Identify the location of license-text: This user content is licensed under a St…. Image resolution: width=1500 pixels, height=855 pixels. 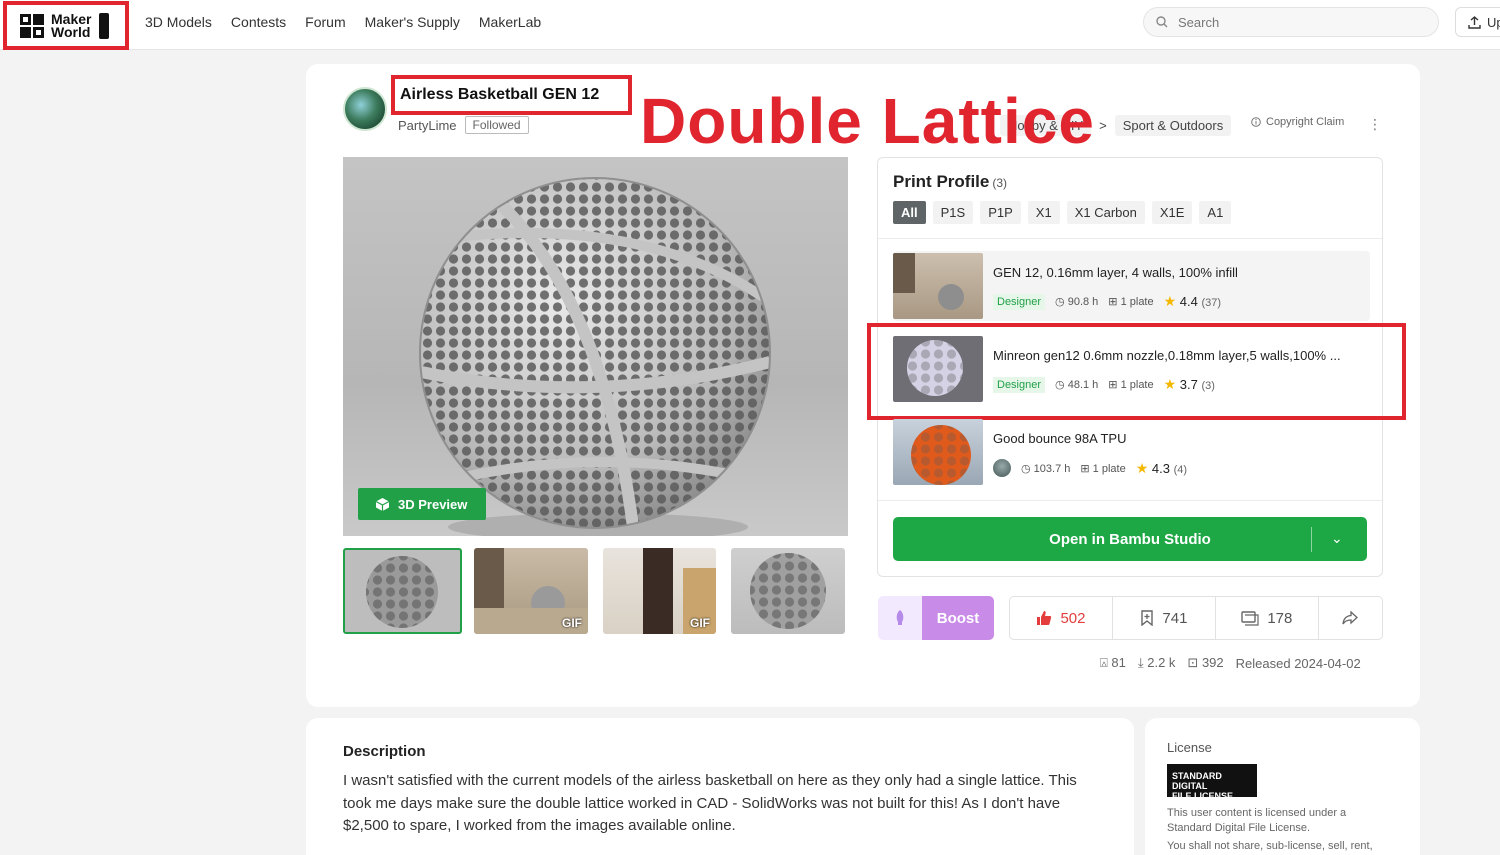
(1257, 820).